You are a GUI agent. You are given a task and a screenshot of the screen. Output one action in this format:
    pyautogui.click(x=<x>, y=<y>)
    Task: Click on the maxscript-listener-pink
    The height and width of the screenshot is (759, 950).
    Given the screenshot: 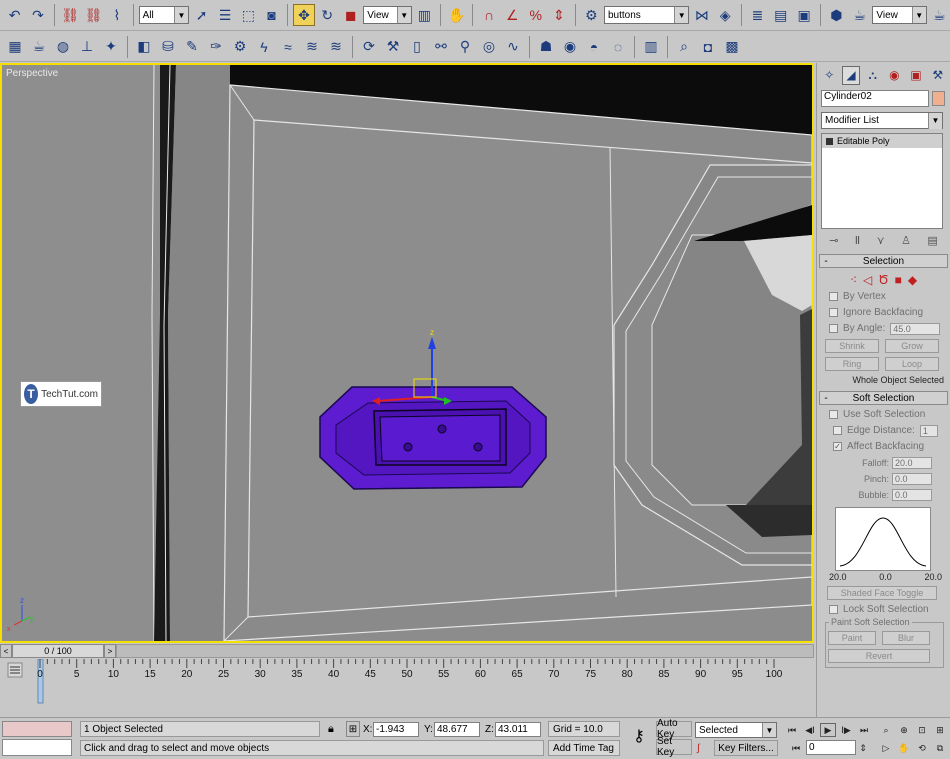 What is the action you would take?
    pyautogui.click(x=37, y=729)
    